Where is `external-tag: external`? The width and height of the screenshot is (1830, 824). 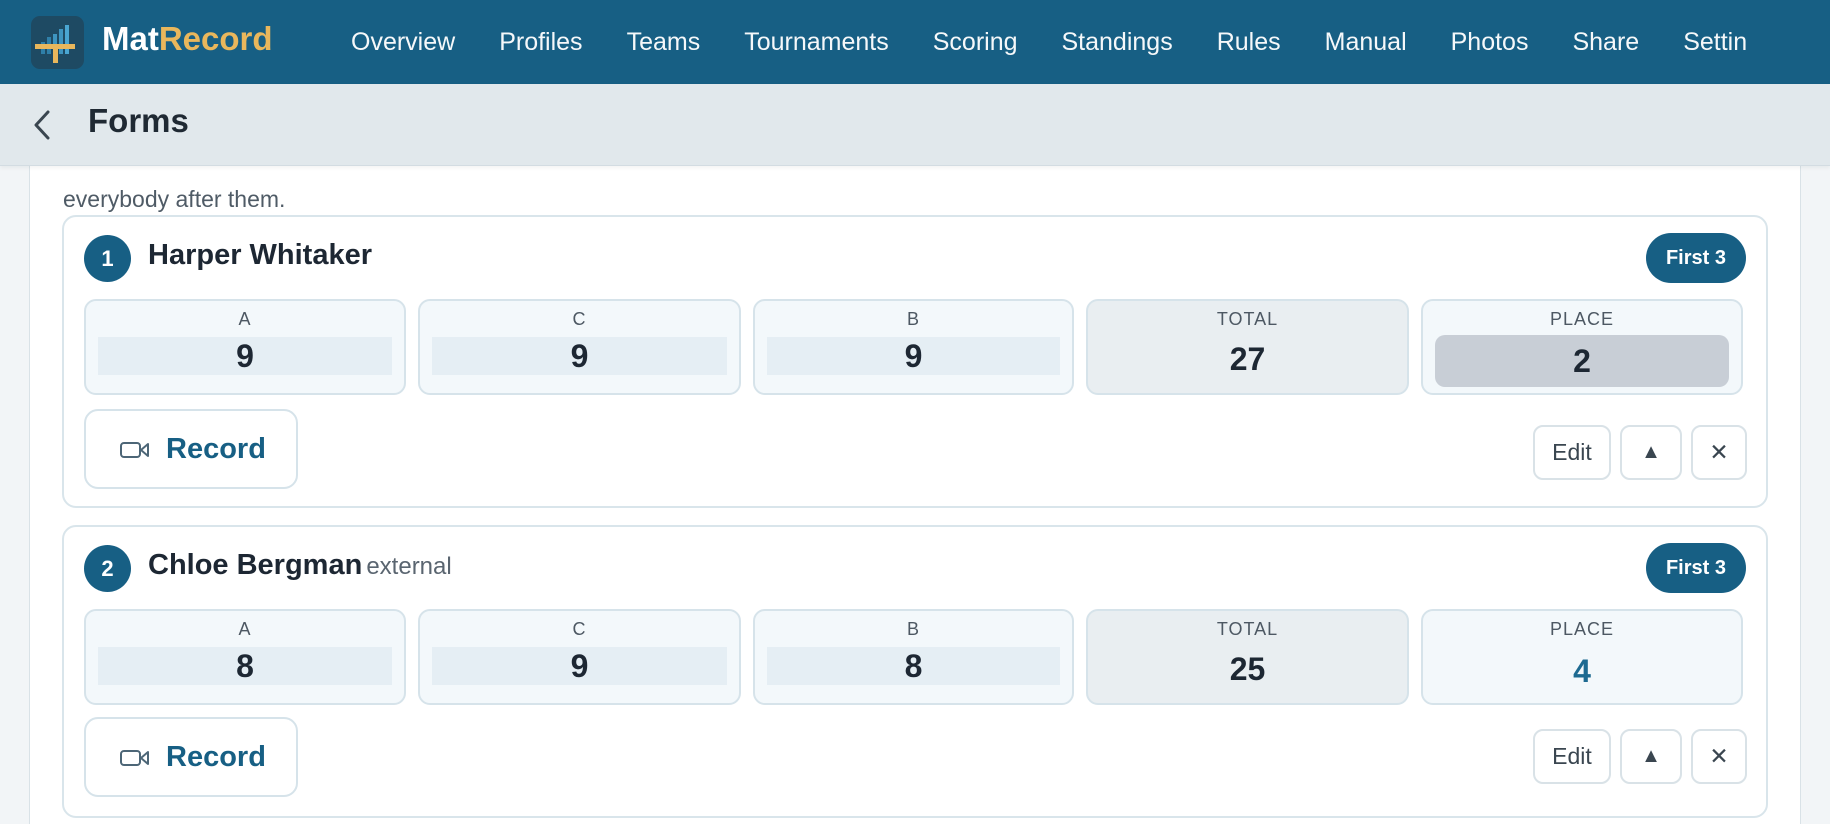 external-tag: external is located at coordinates (409, 566).